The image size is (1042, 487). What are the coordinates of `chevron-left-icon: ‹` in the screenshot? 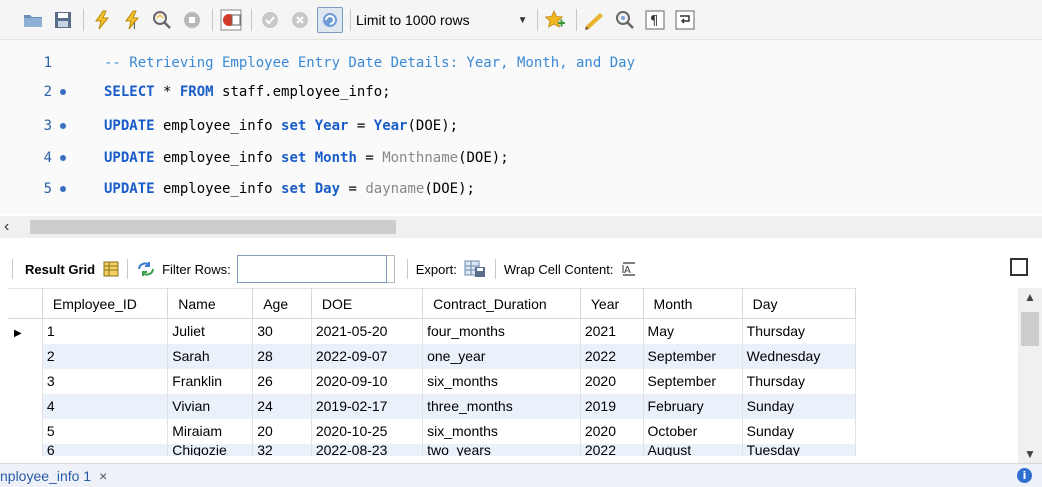 It's located at (6, 227).